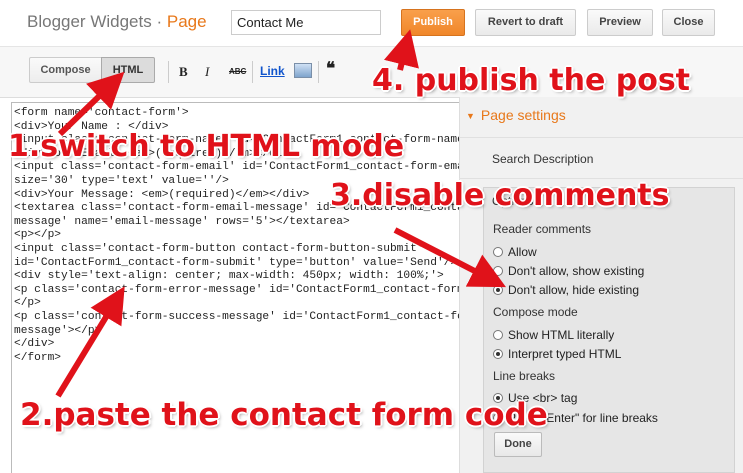 Image resolution: width=743 pixels, height=473 pixels. I want to click on comments-hide-existing-option: Don't allow, hide existing, so click(566, 290).